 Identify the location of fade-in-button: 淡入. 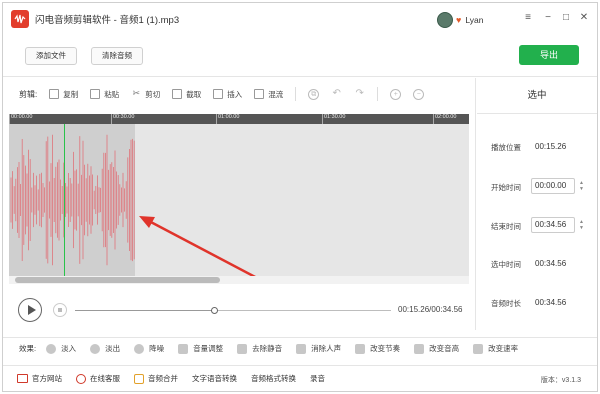
(61, 348).